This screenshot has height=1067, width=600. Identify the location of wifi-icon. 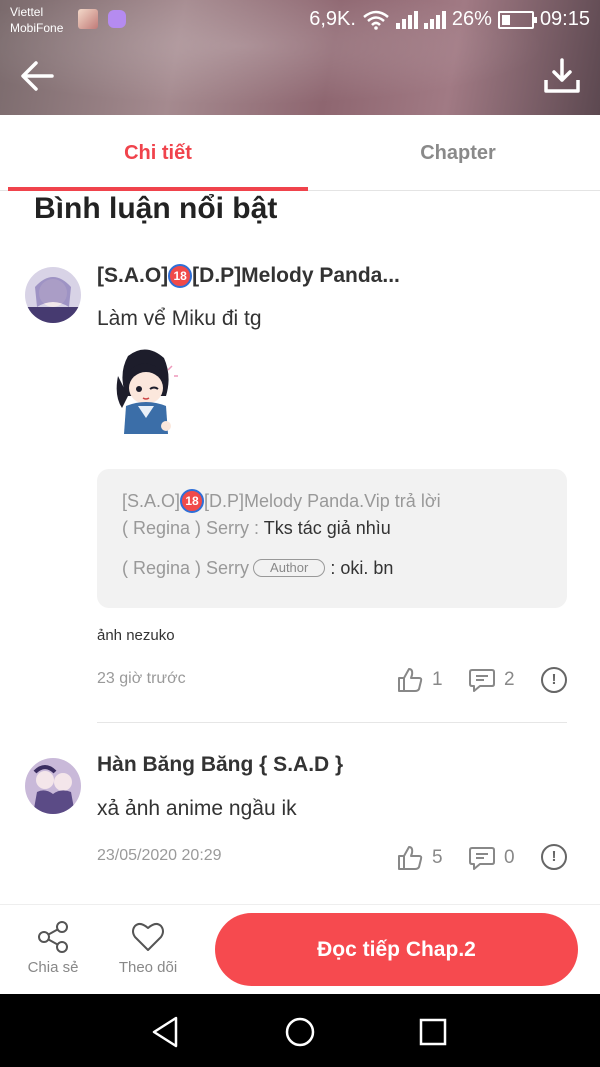
(376, 20).